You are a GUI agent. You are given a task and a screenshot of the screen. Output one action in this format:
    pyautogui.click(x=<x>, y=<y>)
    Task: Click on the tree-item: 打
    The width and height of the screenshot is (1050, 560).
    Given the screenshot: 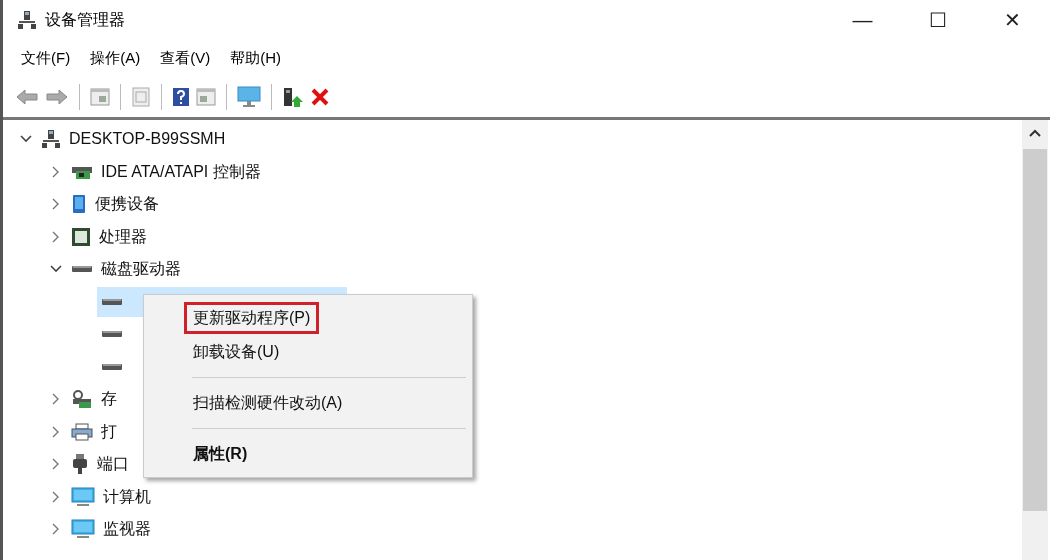 What is the action you would take?
    pyautogui.click(x=94, y=431)
    